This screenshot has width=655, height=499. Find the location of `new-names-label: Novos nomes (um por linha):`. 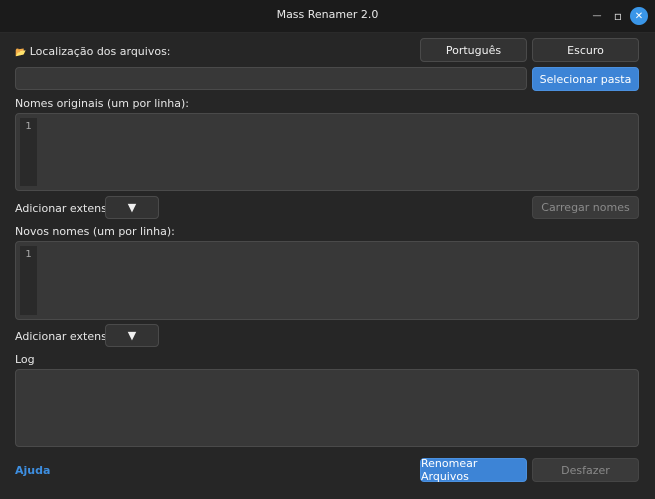

new-names-label: Novos nomes (um por linha): is located at coordinates (95, 231).